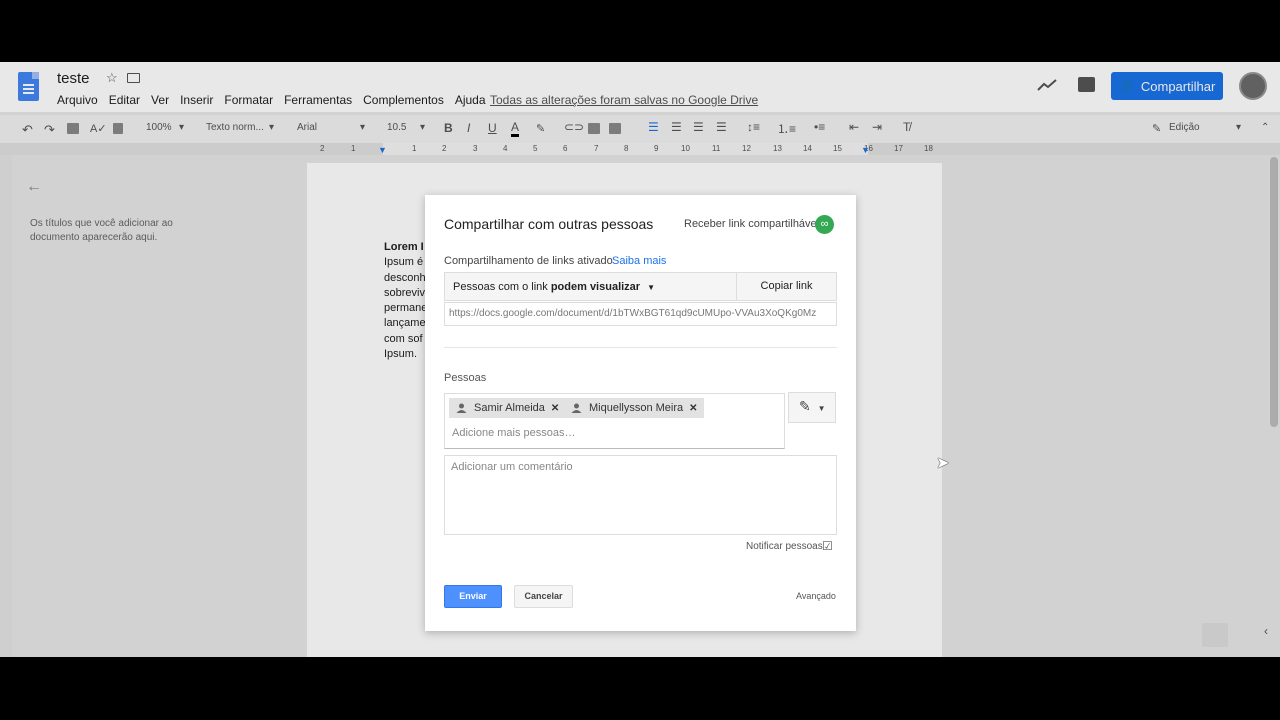 The width and height of the screenshot is (1280, 720). Describe the element at coordinates (651, 287) in the screenshot. I see `caret-down-icon: ▼` at that location.